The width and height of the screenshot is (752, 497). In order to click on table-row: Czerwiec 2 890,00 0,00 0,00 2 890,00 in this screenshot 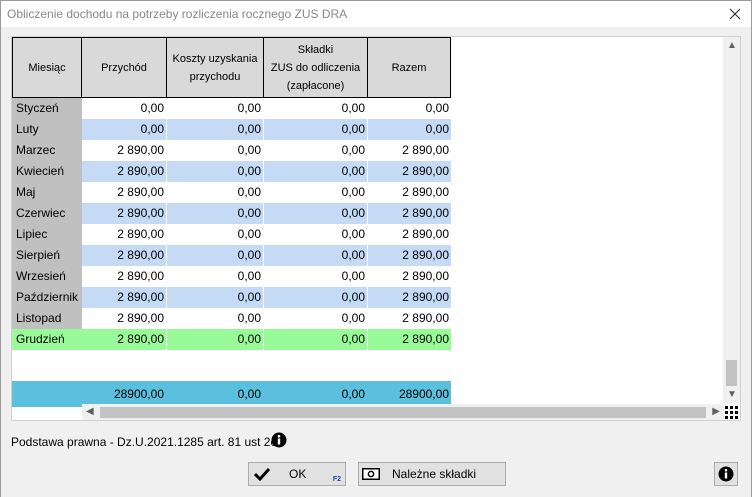, I will do `click(231, 213)`.